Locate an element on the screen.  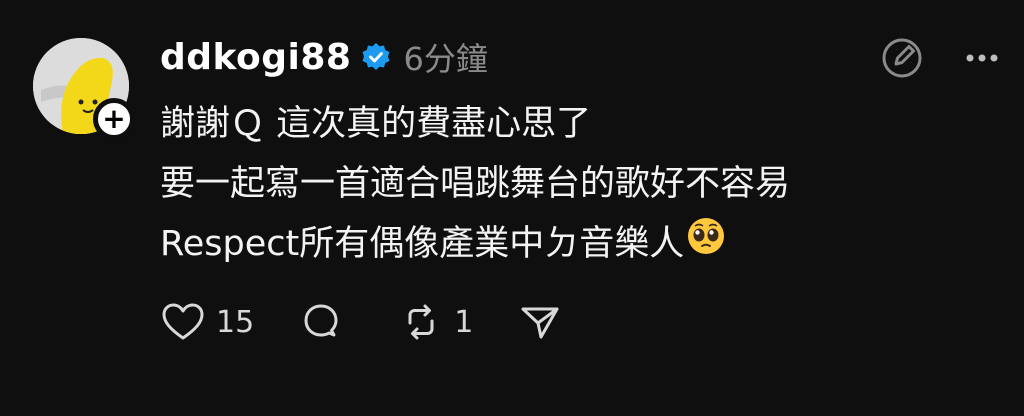
post-timestamp: 6分鐘 is located at coordinates (445, 59).